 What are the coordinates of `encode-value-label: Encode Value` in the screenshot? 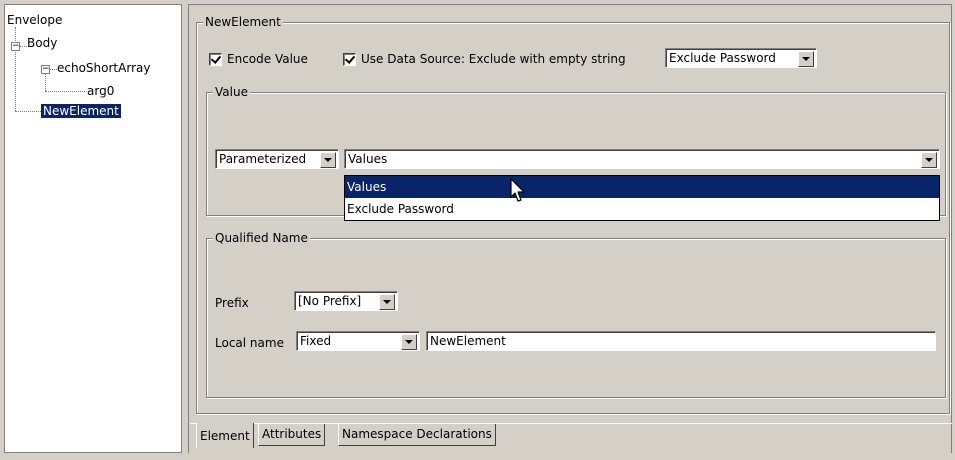 It's located at (267, 59).